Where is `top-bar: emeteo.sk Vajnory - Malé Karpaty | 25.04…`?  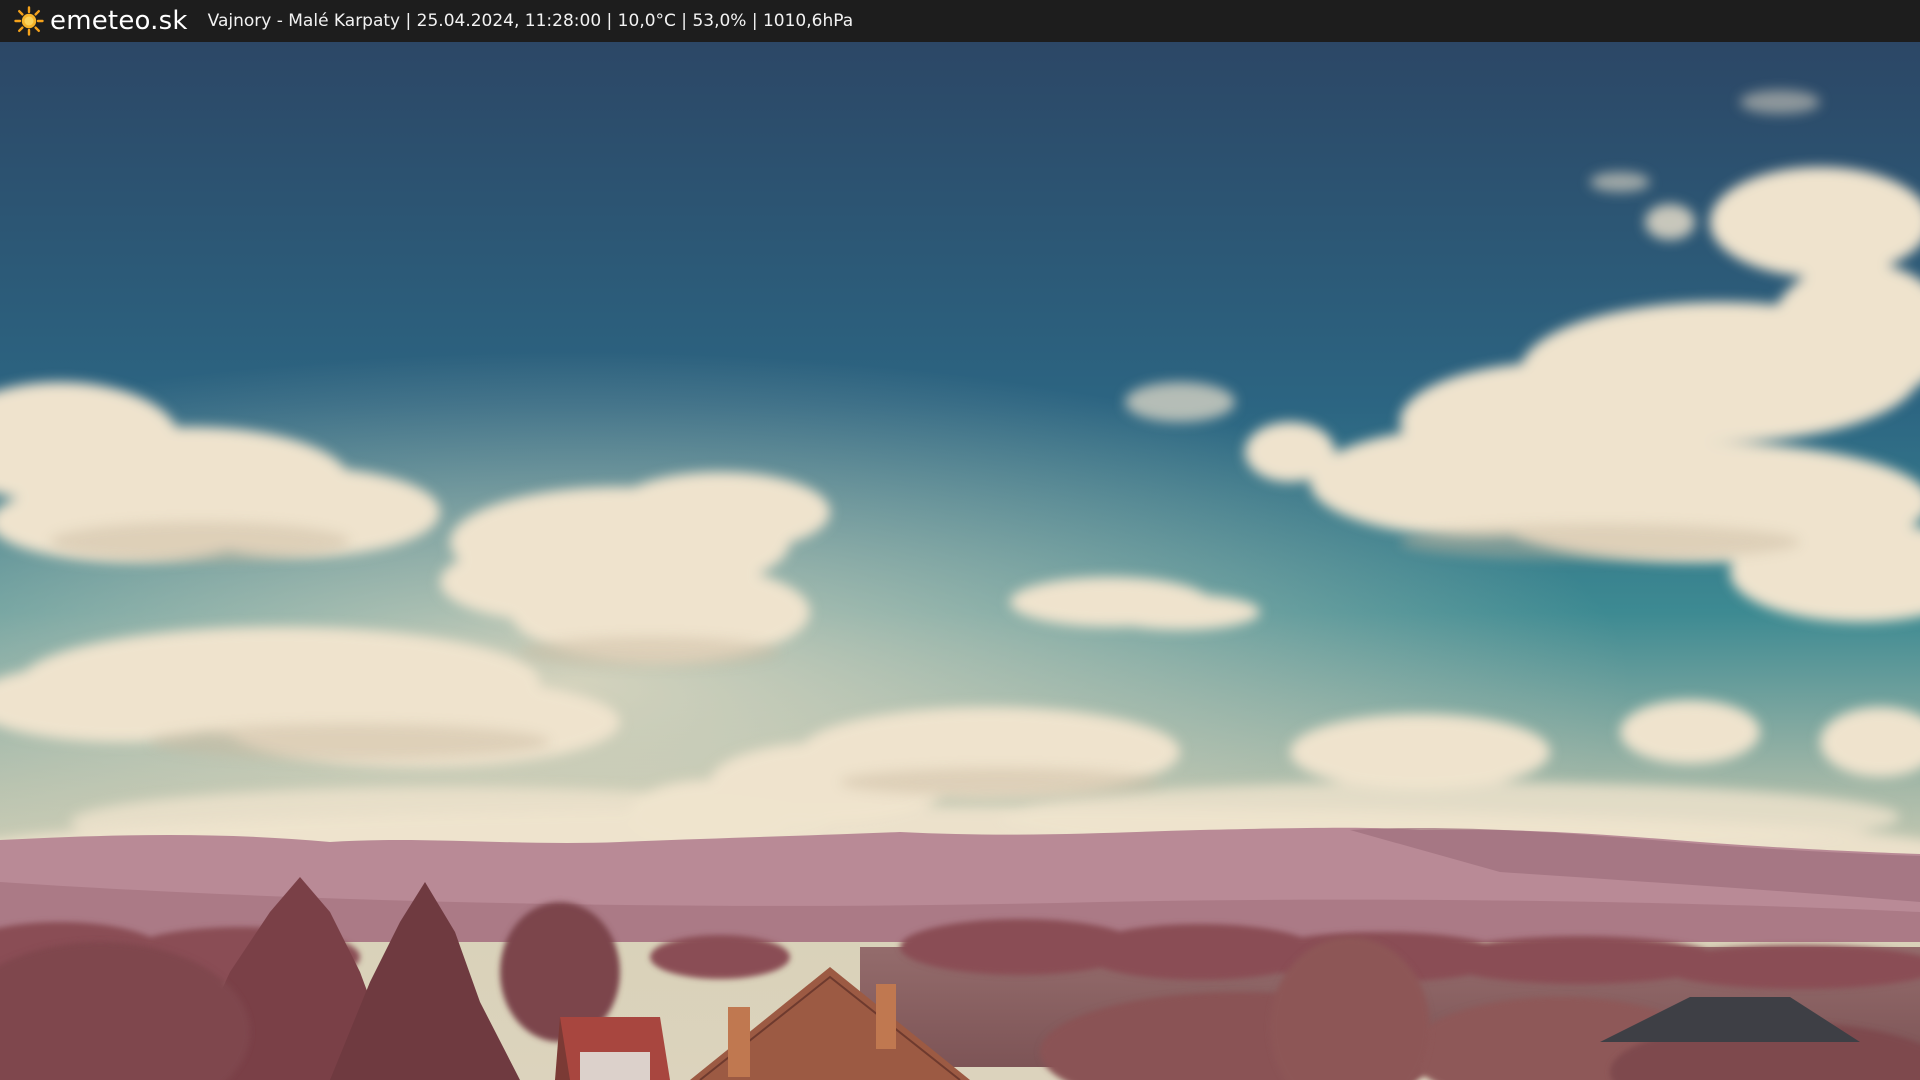 top-bar: emeteo.sk Vajnory - Malé Karpaty | 25.04… is located at coordinates (960, 21).